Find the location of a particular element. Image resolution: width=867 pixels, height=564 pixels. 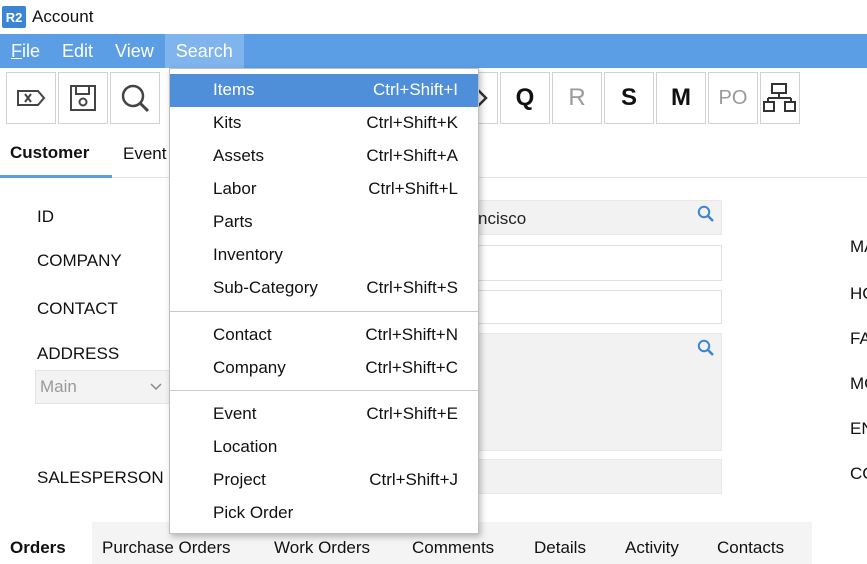

menu-item-label: Inventory is located at coordinates (248, 254).